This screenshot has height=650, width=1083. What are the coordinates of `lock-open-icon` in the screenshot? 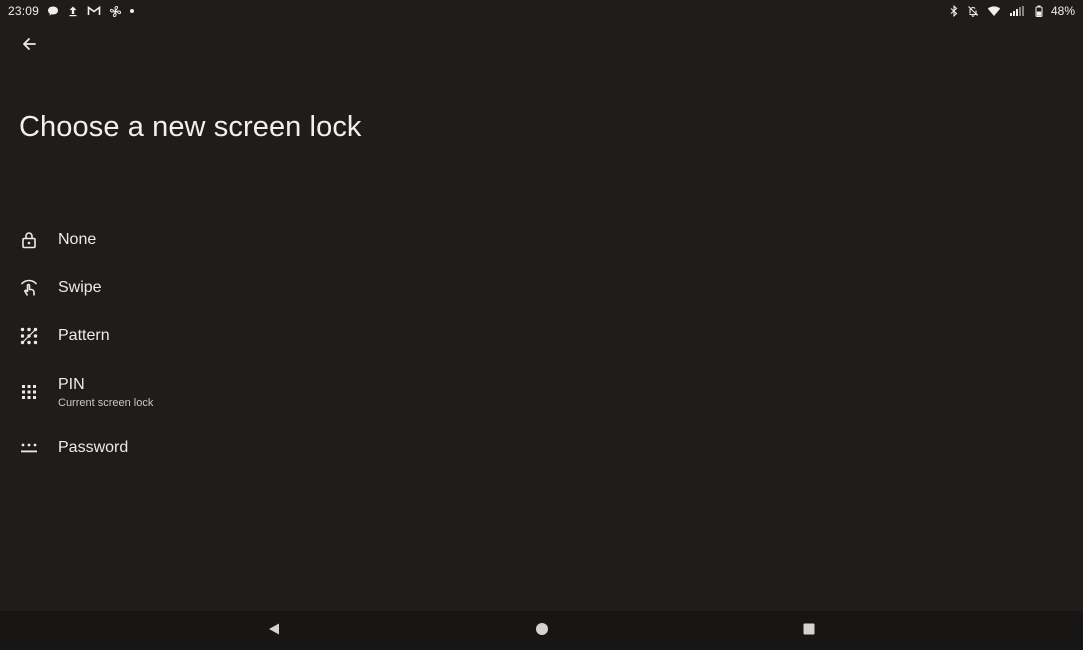 It's located at (29, 240).